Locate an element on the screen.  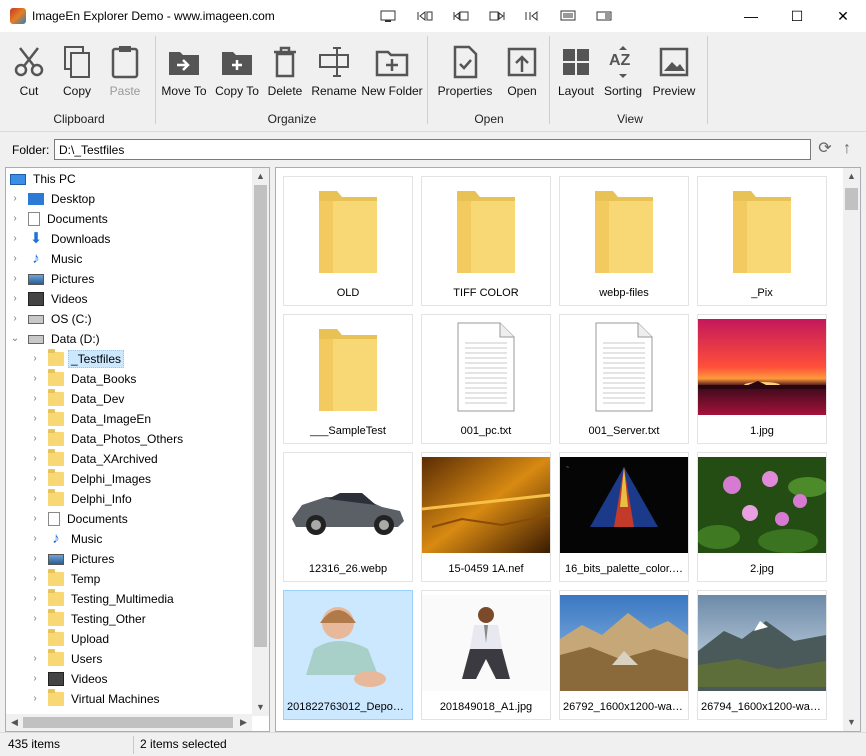
tree-vertical-scrollbar: ▲ ▼ is located at coordinates (260, 442).